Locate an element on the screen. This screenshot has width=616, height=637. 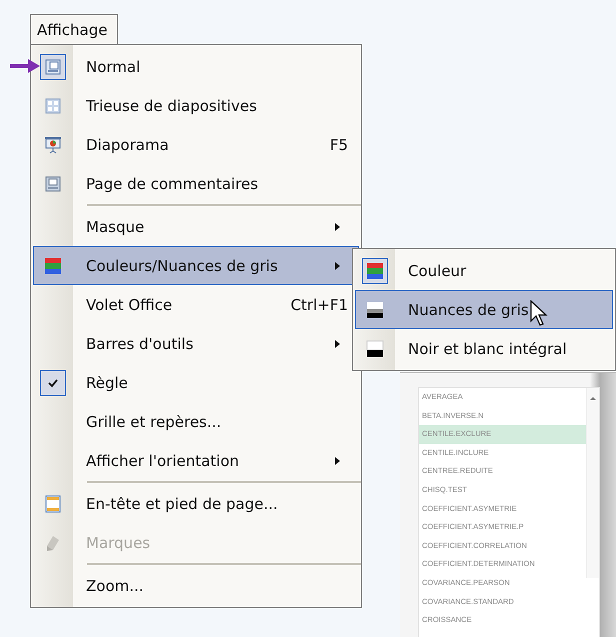
grid-icon is located at coordinates (53, 106).